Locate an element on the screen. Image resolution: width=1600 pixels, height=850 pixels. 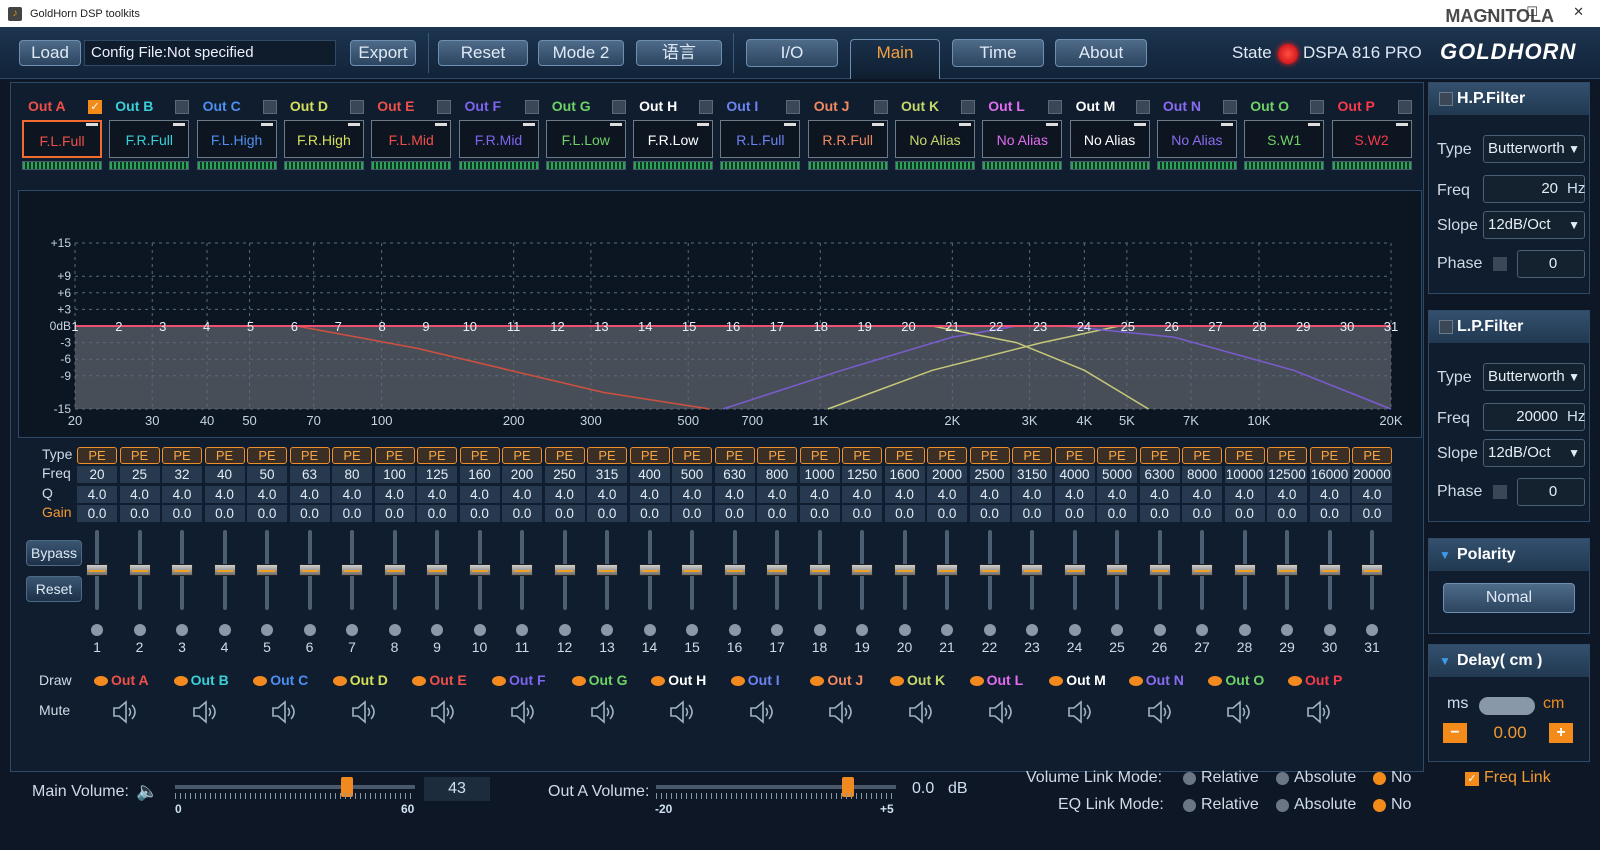
delay-plus-button: + is located at coordinates (1561, 733).